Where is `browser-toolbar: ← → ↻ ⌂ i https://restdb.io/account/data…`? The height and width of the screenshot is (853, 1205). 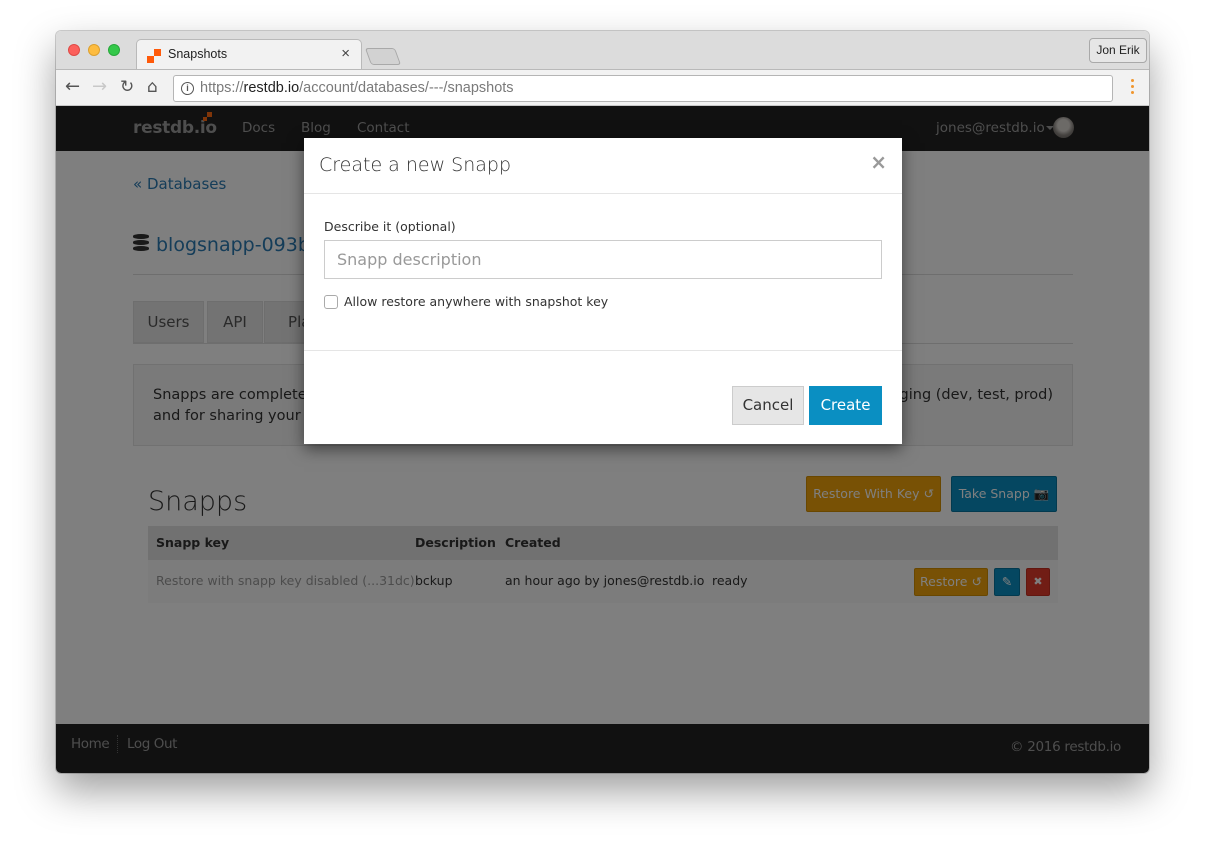
browser-toolbar: ← → ↻ ⌂ i https://restdb.io/account/data… is located at coordinates (602, 87).